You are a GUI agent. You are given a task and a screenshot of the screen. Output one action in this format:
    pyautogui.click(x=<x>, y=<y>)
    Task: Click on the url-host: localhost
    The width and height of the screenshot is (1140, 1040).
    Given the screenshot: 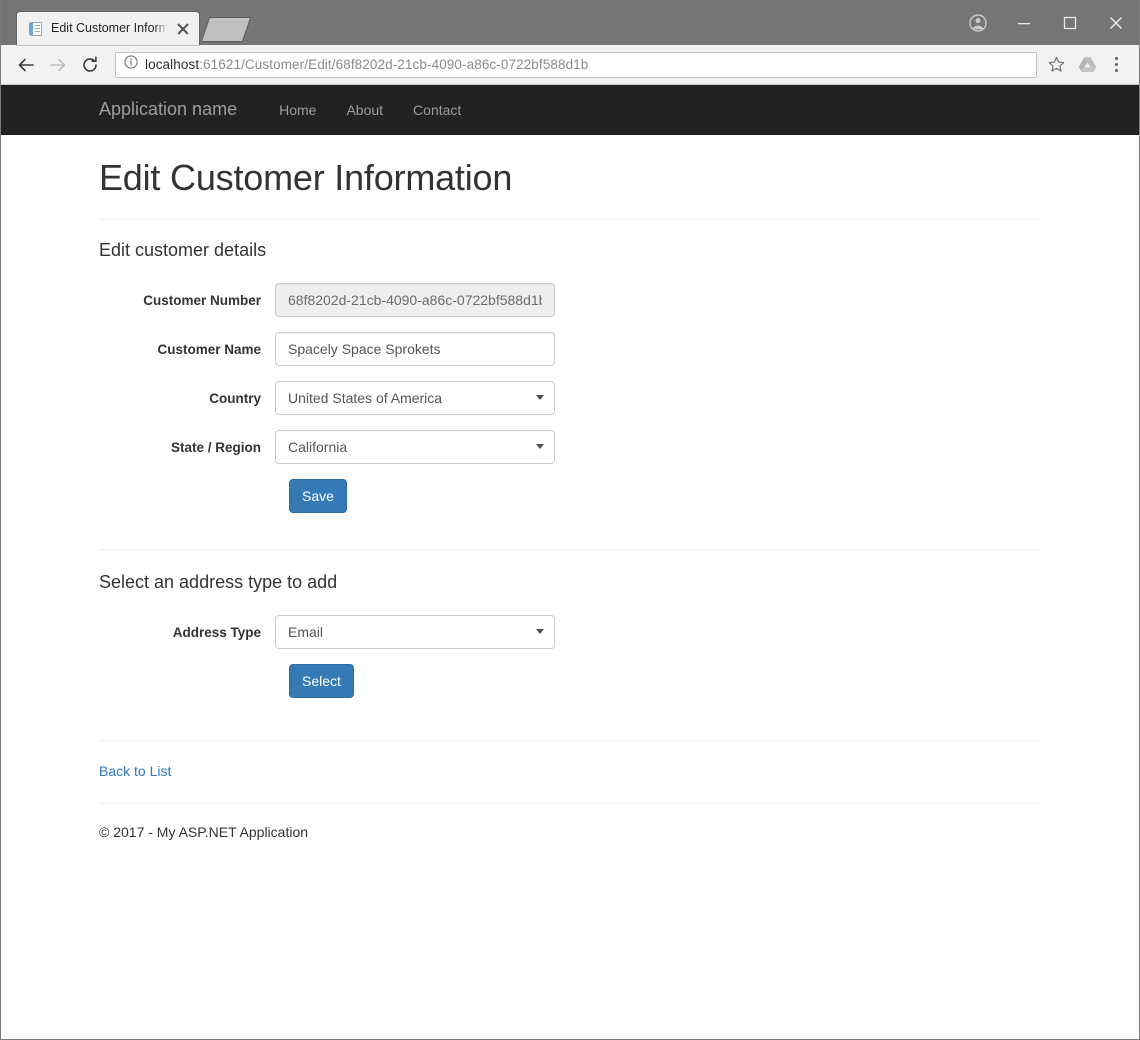 What is the action you would take?
    pyautogui.click(x=172, y=64)
    